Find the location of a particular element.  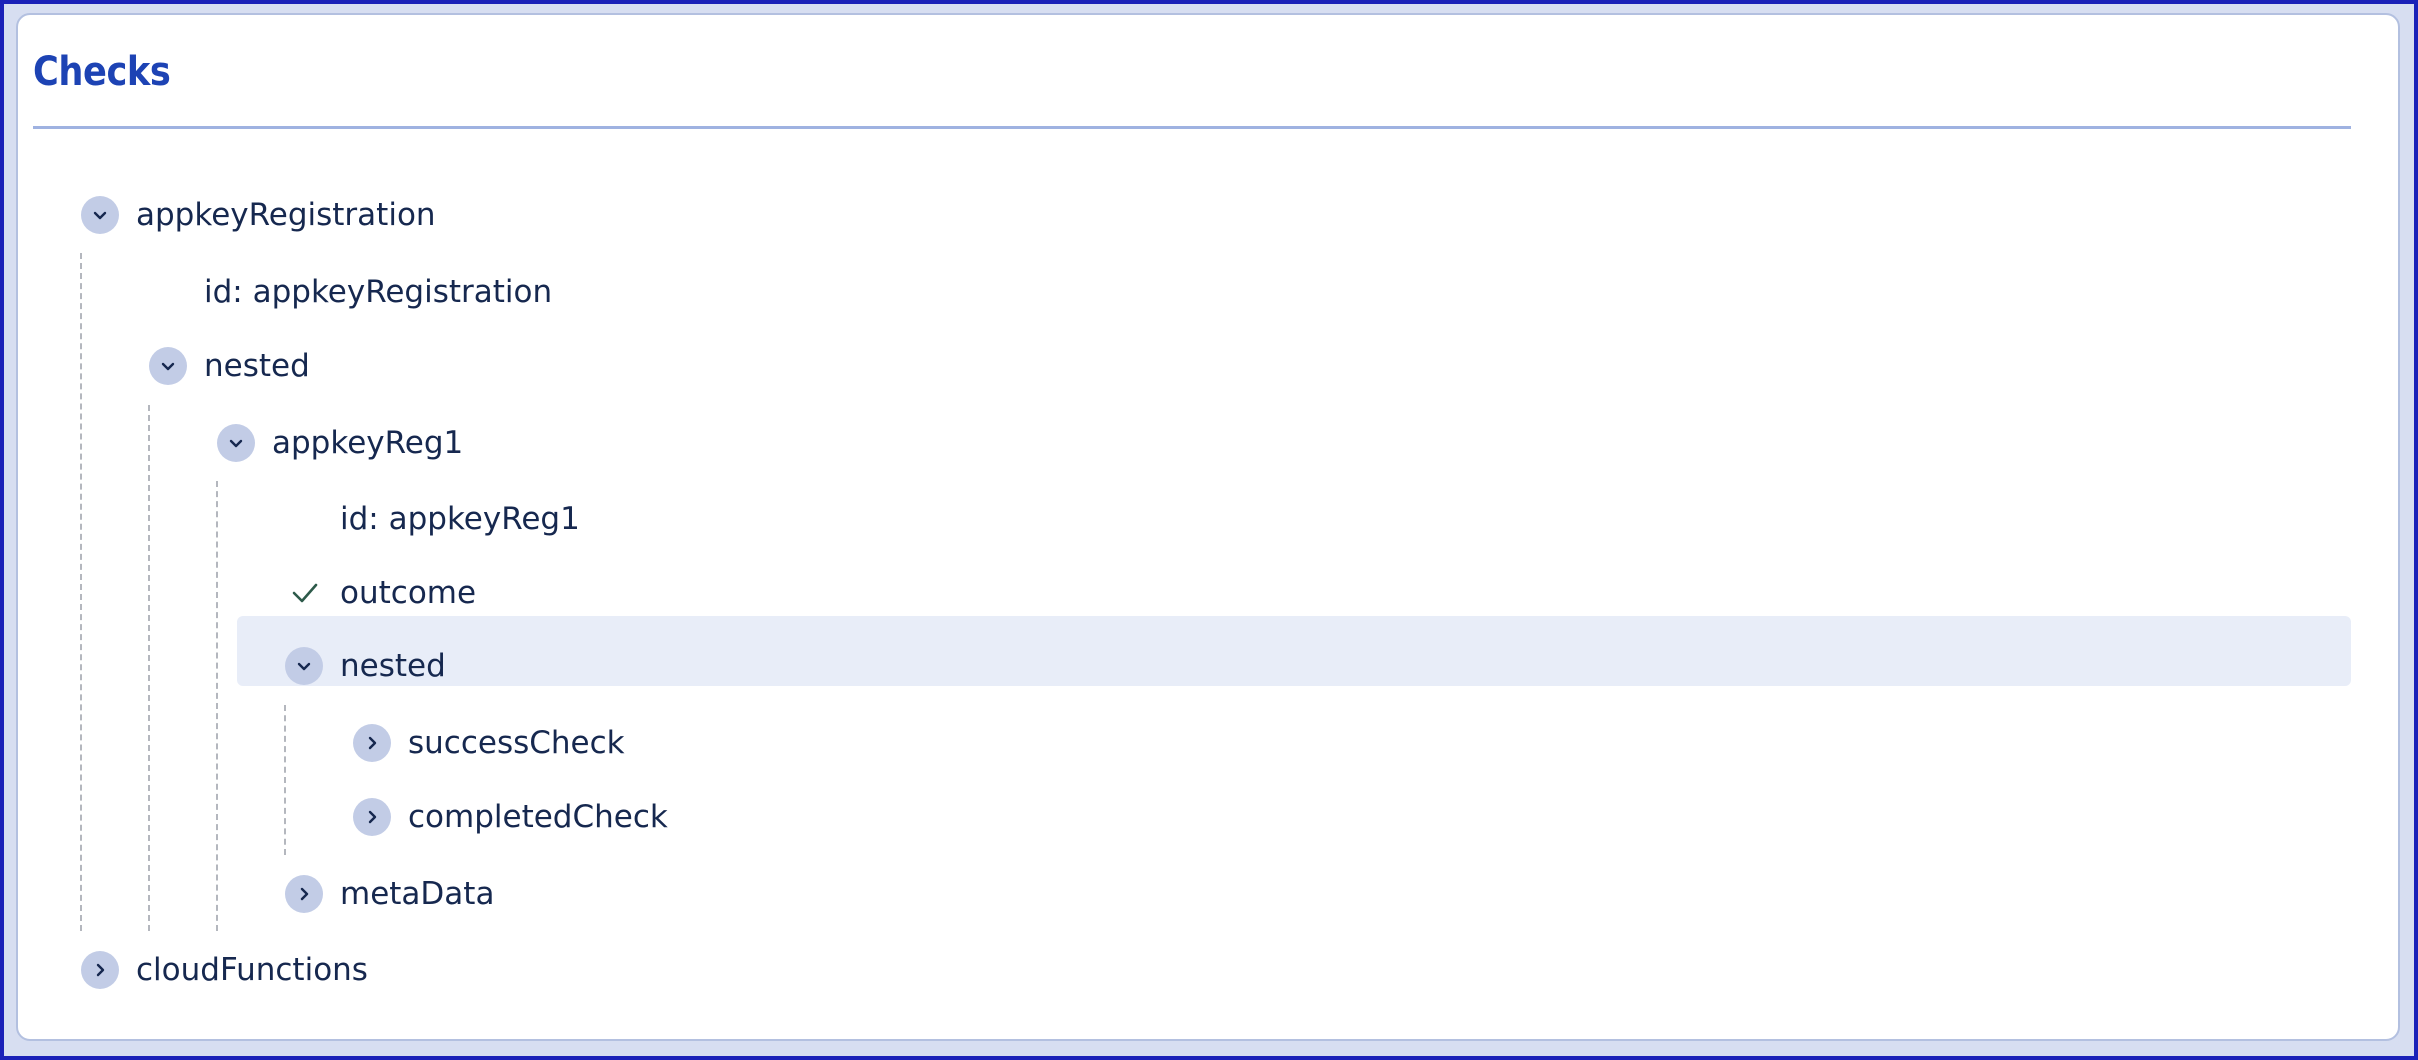

tree-leaf-label: outcome is located at coordinates (408, 593).